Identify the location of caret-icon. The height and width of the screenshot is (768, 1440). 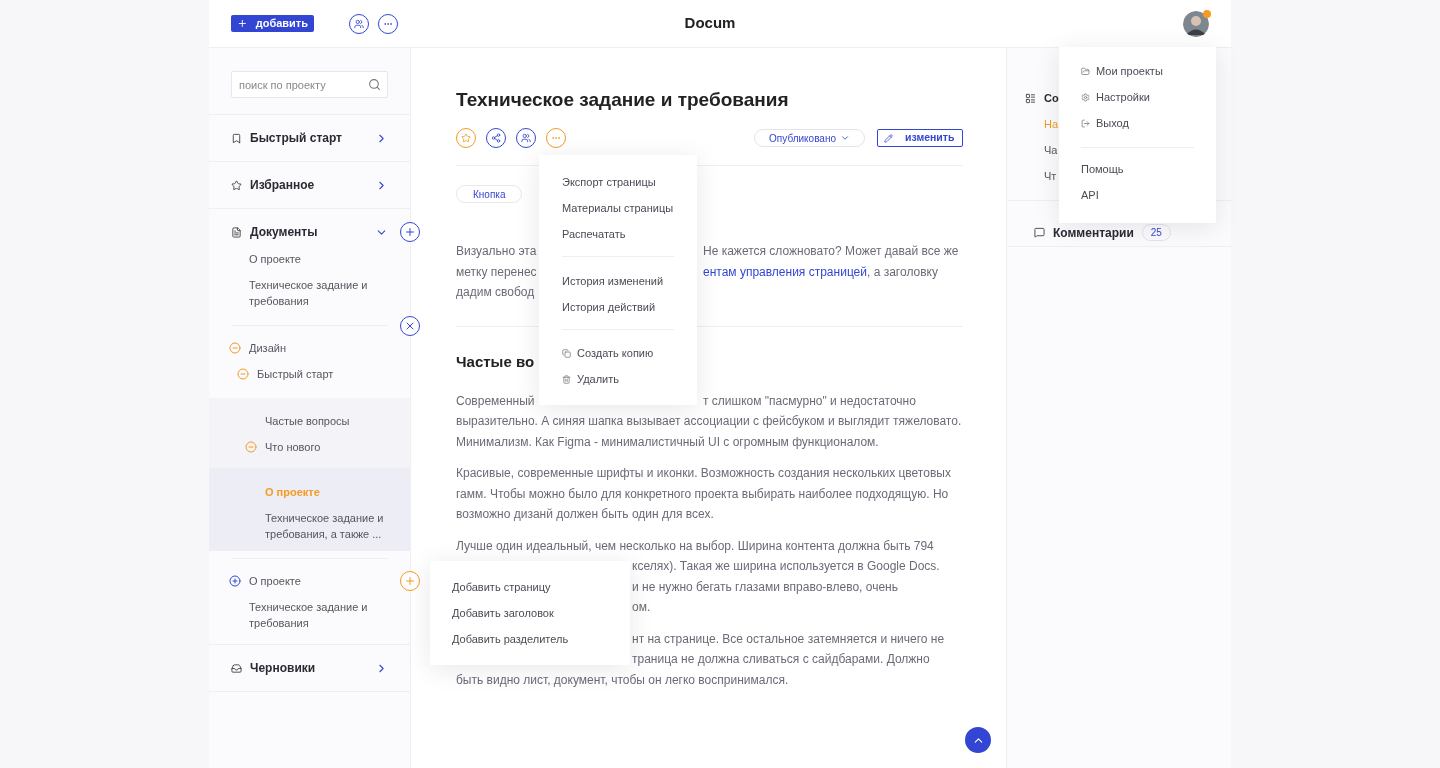
(845, 138).